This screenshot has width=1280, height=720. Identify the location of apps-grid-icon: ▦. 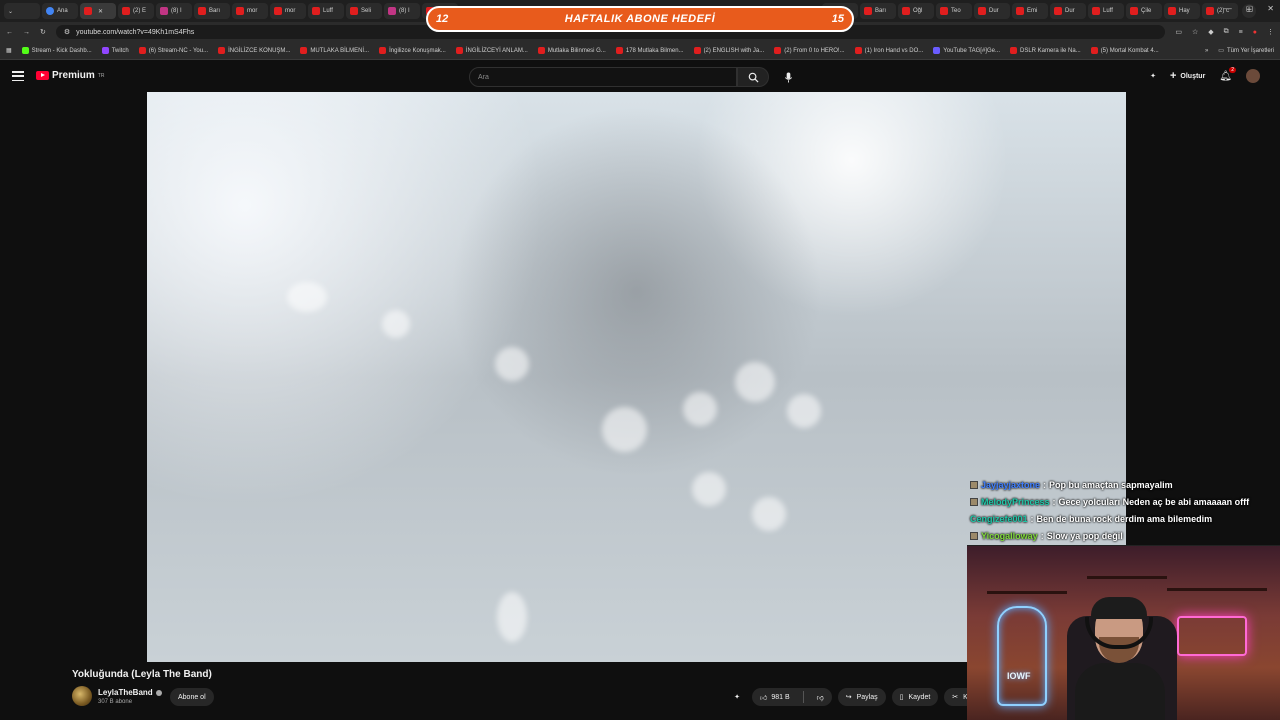
(9, 50).